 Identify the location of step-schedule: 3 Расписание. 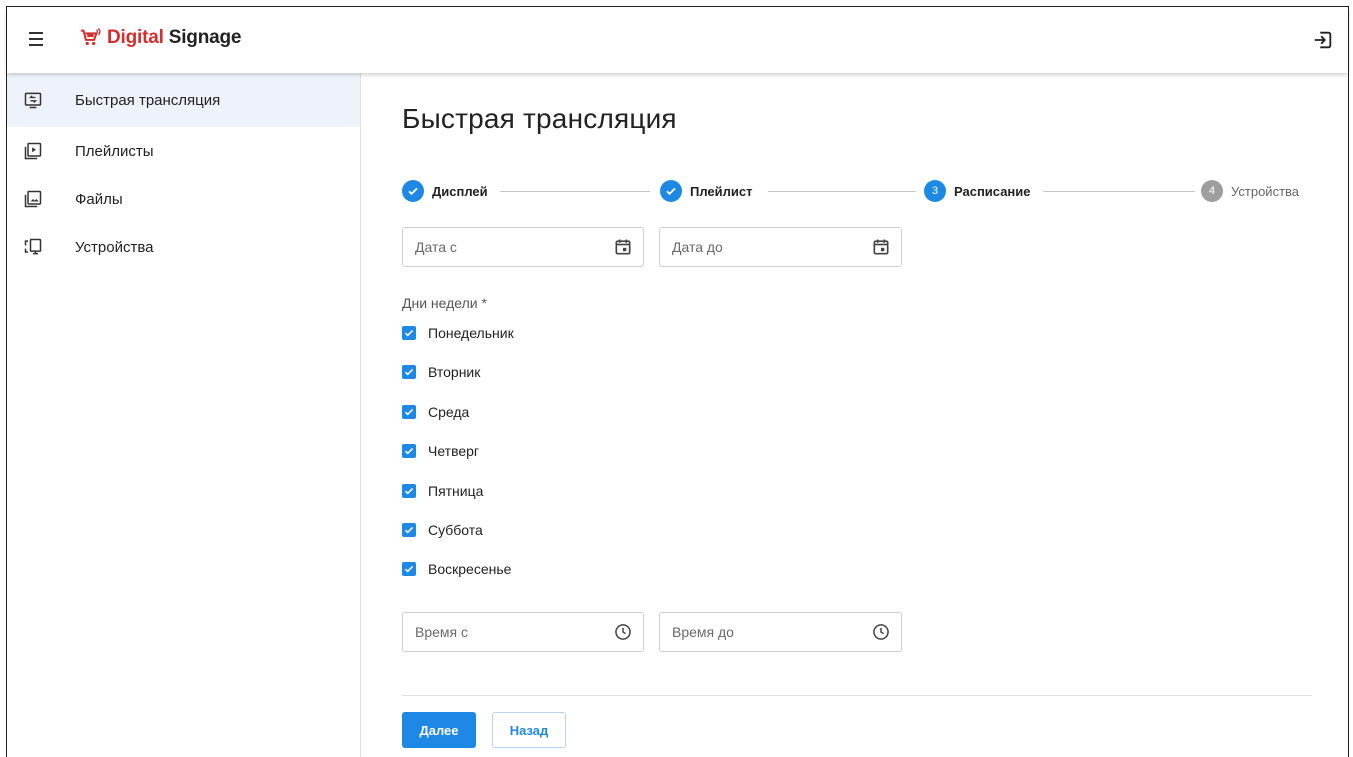
(977, 191).